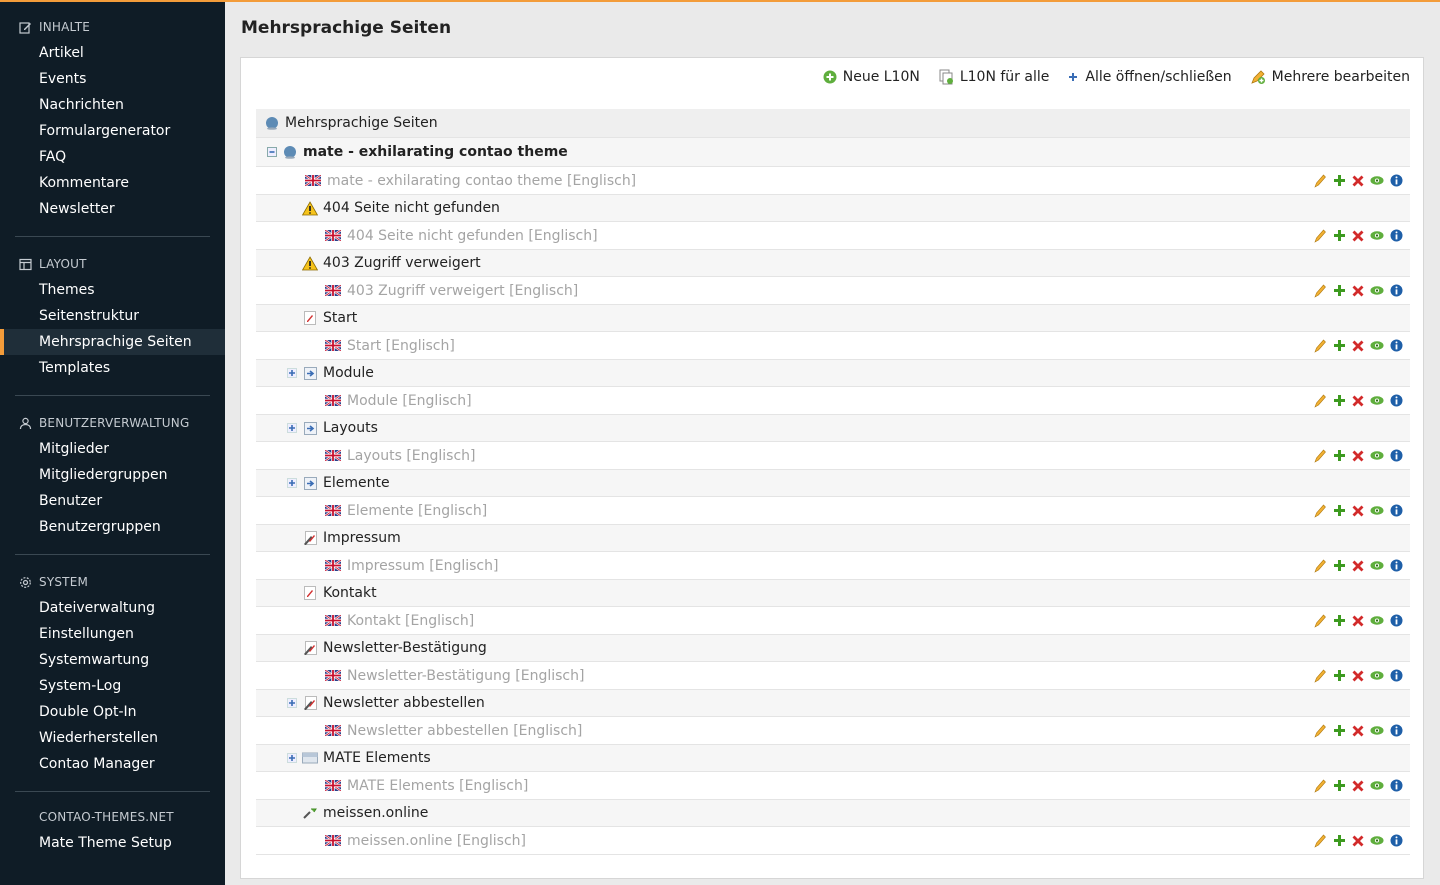 The height and width of the screenshot is (885, 1440). Describe the element at coordinates (112, 209) in the screenshot. I see `sidebar-item: Newsletter` at that location.